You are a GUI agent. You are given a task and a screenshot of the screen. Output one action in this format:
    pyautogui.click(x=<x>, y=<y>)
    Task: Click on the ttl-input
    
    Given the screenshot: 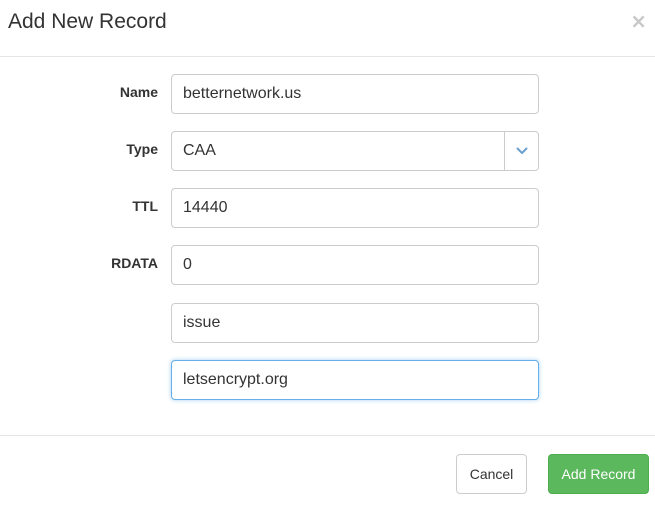 What is the action you would take?
    pyautogui.click(x=355, y=208)
    